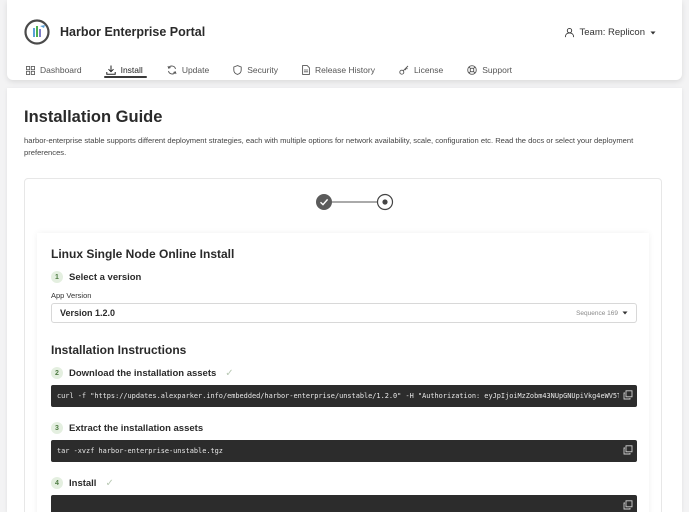  I want to click on tab-label: Support, so click(497, 70).